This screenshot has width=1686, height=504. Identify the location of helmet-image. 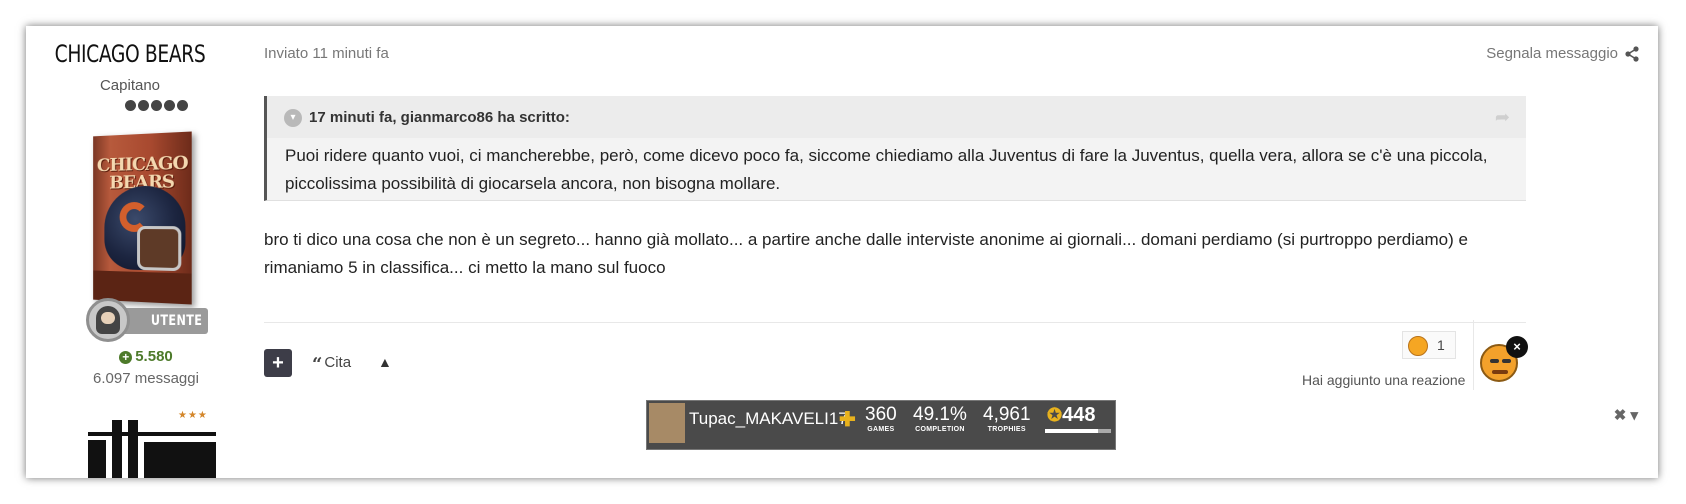
(145, 228).